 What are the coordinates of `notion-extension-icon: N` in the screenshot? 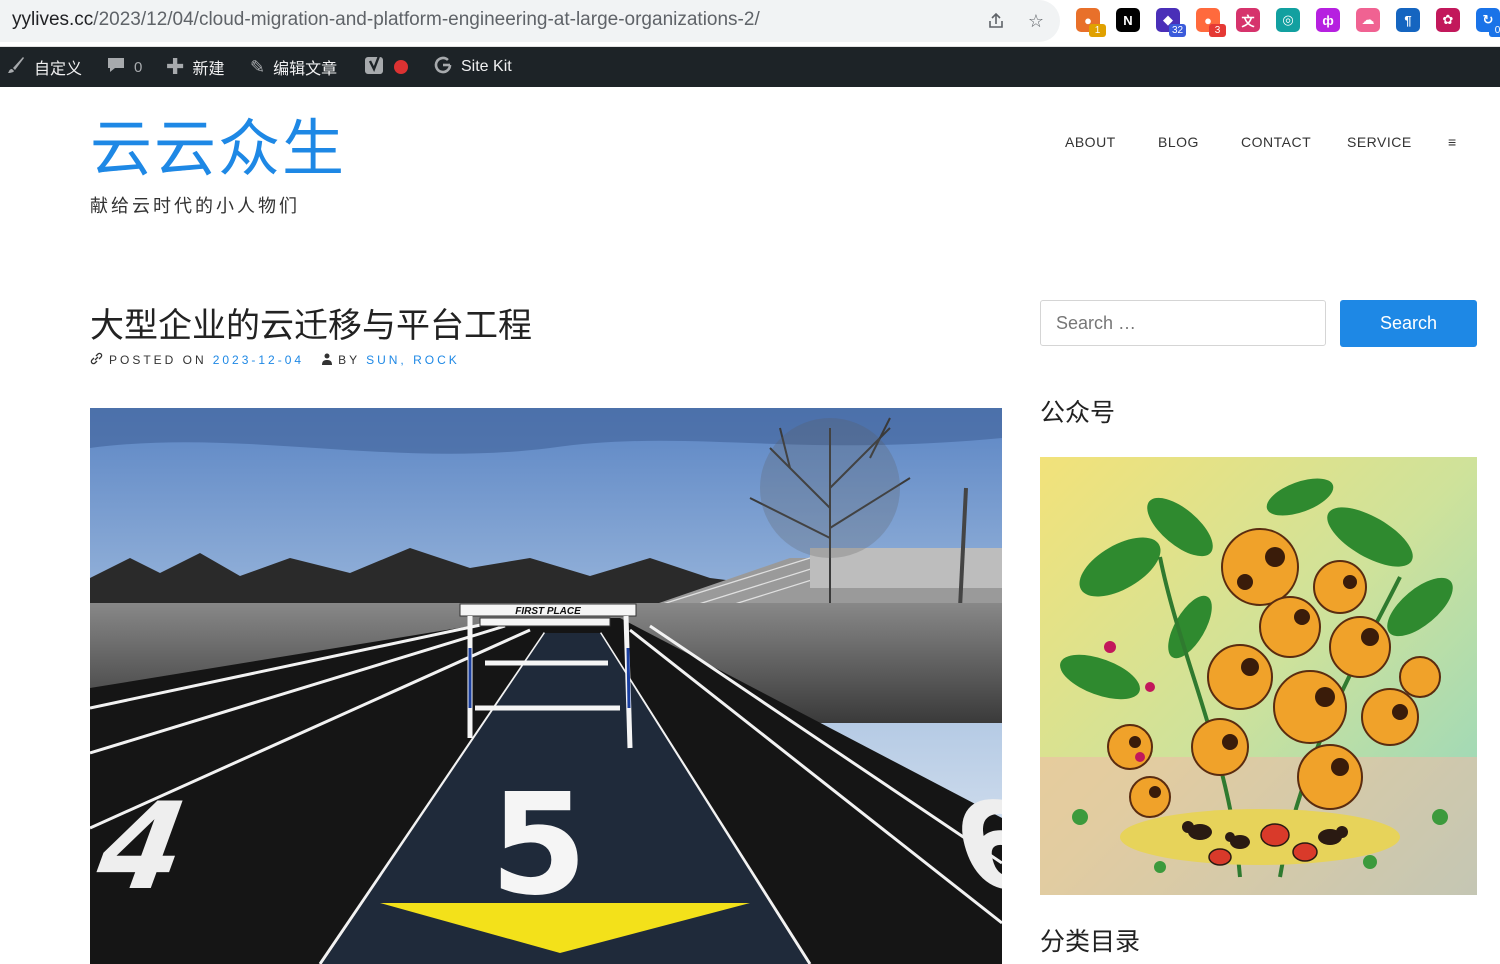 It's located at (1128, 20).